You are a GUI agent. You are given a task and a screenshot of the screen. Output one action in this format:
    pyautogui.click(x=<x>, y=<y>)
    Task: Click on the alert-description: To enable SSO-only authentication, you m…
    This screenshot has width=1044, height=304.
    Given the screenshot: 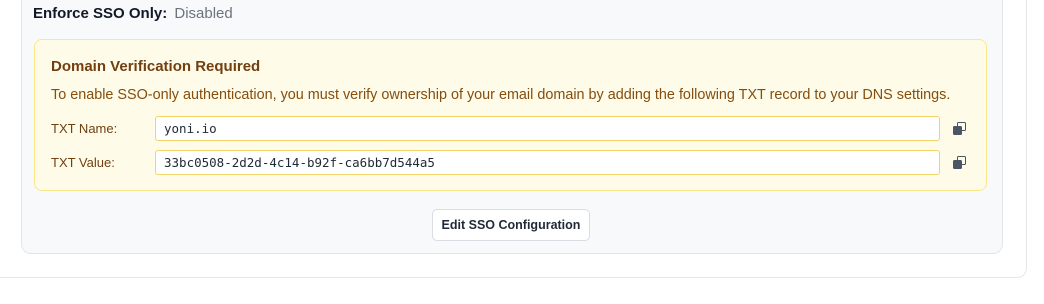 What is the action you would take?
    pyautogui.click(x=501, y=95)
    